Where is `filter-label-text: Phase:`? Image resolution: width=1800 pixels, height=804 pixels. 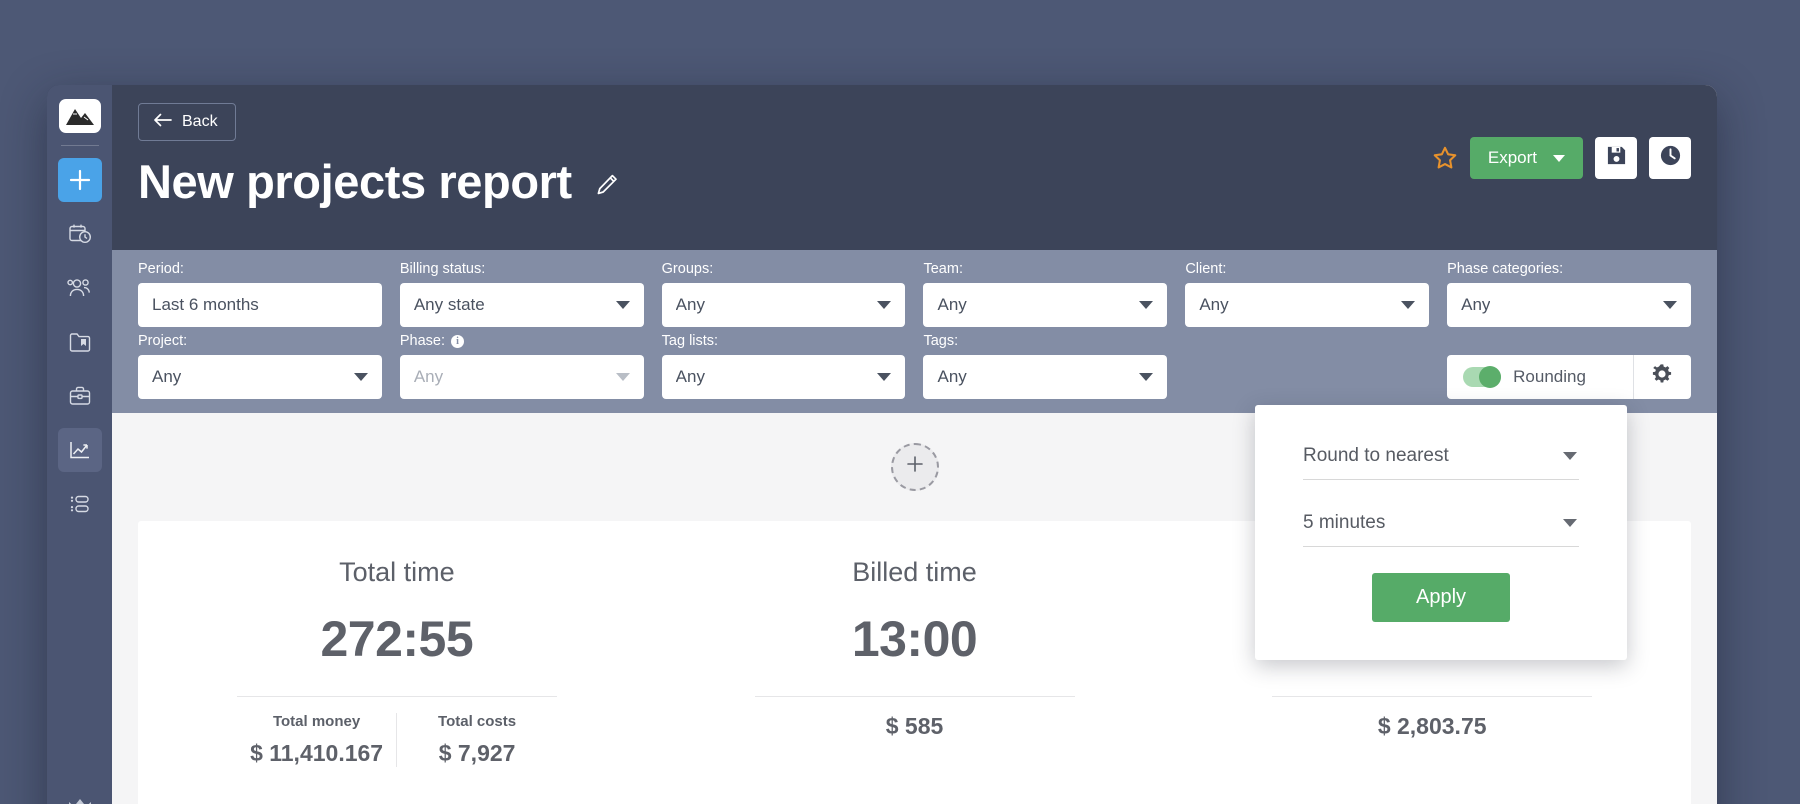 filter-label-text: Phase: is located at coordinates (422, 340).